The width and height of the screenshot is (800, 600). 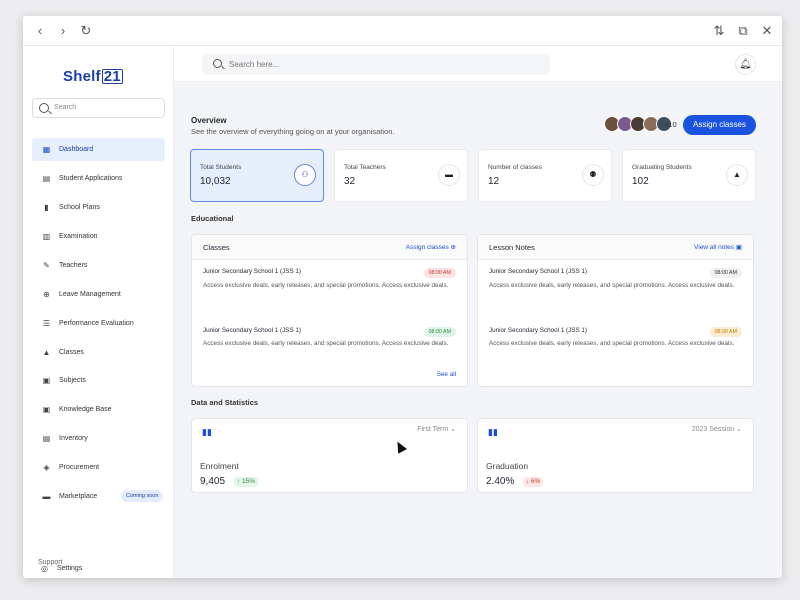 I want to click on sidebar-item-leave-management: ⊕ Leave Management, so click(x=98, y=294).